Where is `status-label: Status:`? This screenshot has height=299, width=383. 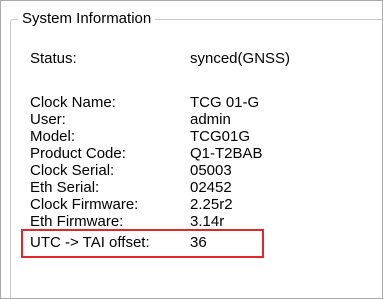
status-label: Status: is located at coordinates (53, 58).